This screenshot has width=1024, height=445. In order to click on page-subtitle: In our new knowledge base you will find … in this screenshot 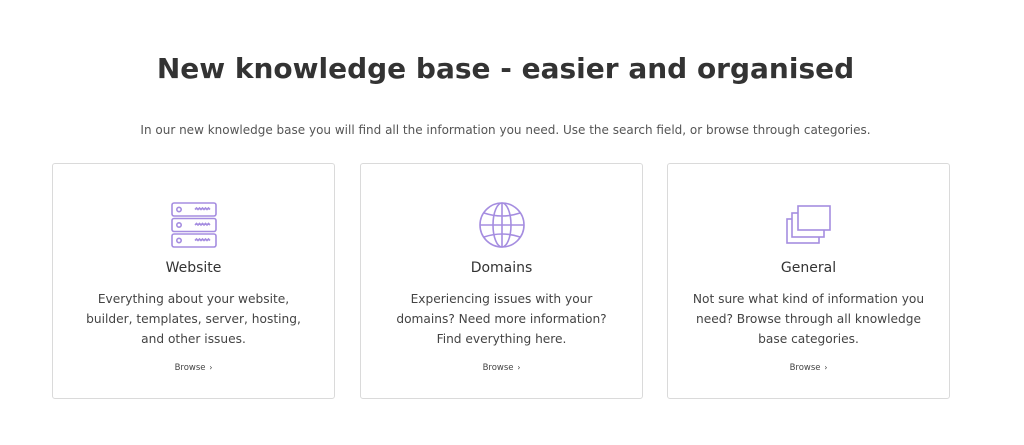, I will do `click(505, 130)`.